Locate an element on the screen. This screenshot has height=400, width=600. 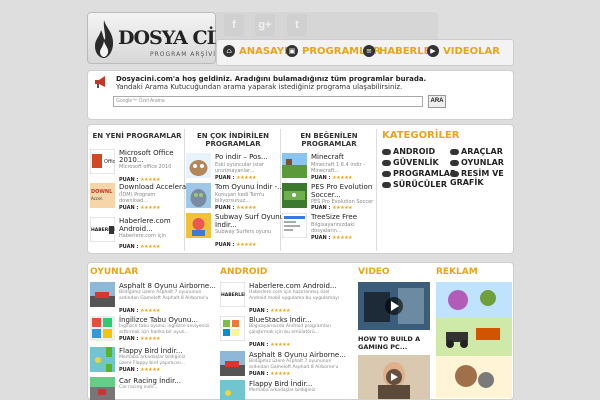
disk-icon: ▣ is located at coordinates (292, 51).